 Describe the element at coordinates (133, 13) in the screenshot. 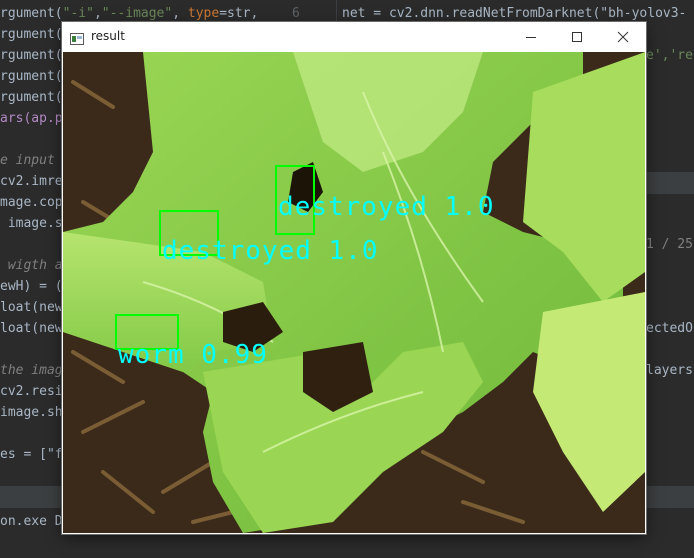

I see `code-line-argument-1: rgument("-i","--image", type=str,` at that location.